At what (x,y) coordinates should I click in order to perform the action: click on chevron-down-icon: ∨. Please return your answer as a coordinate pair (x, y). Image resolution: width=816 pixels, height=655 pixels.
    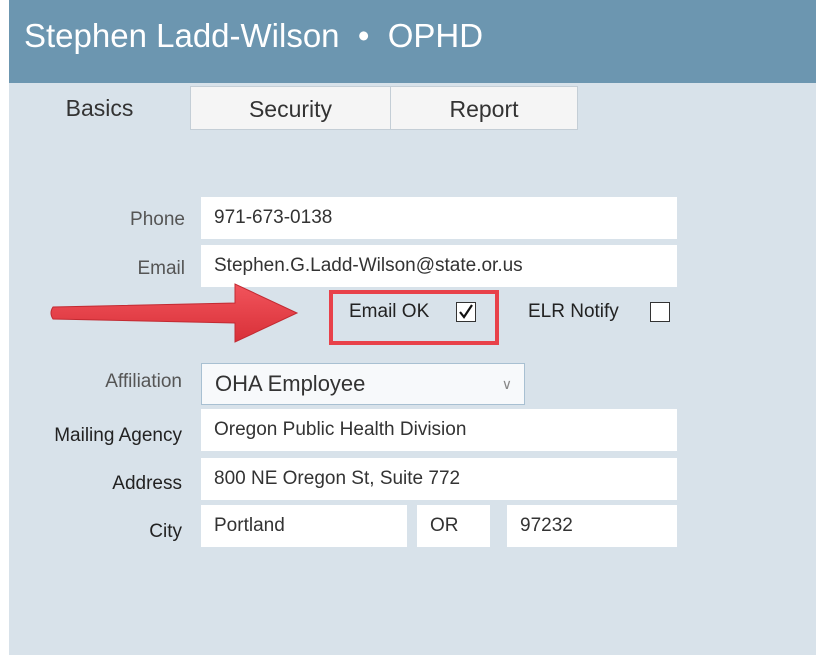
    Looking at the image, I should click on (506, 384).